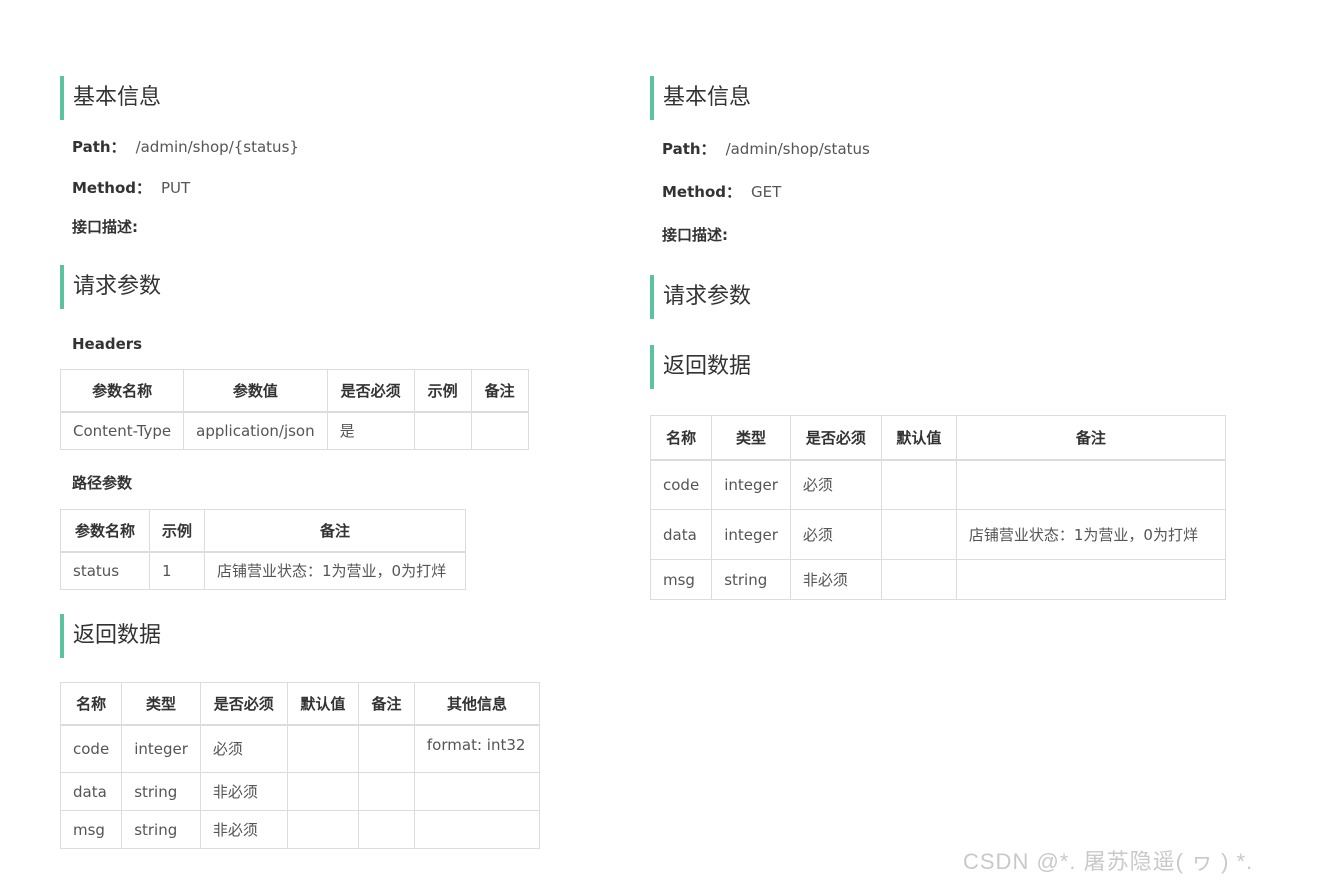 The width and height of the screenshot is (1317, 882). What do you see at coordinates (370, 430) in the screenshot?
I see `table-cell: 是` at bounding box center [370, 430].